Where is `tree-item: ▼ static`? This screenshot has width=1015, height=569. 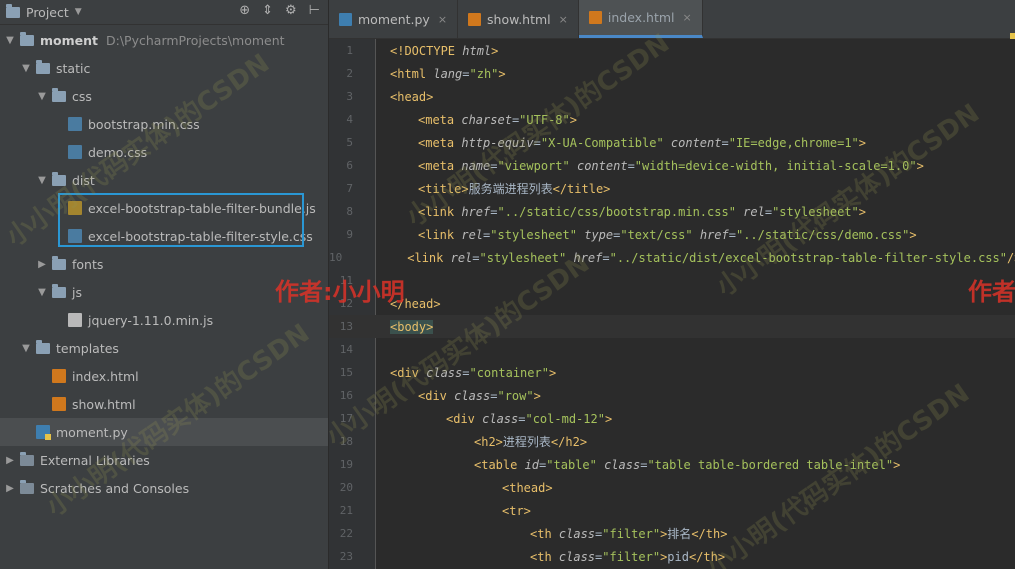
tree-item: ▼ static is located at coordinates (164, 68).